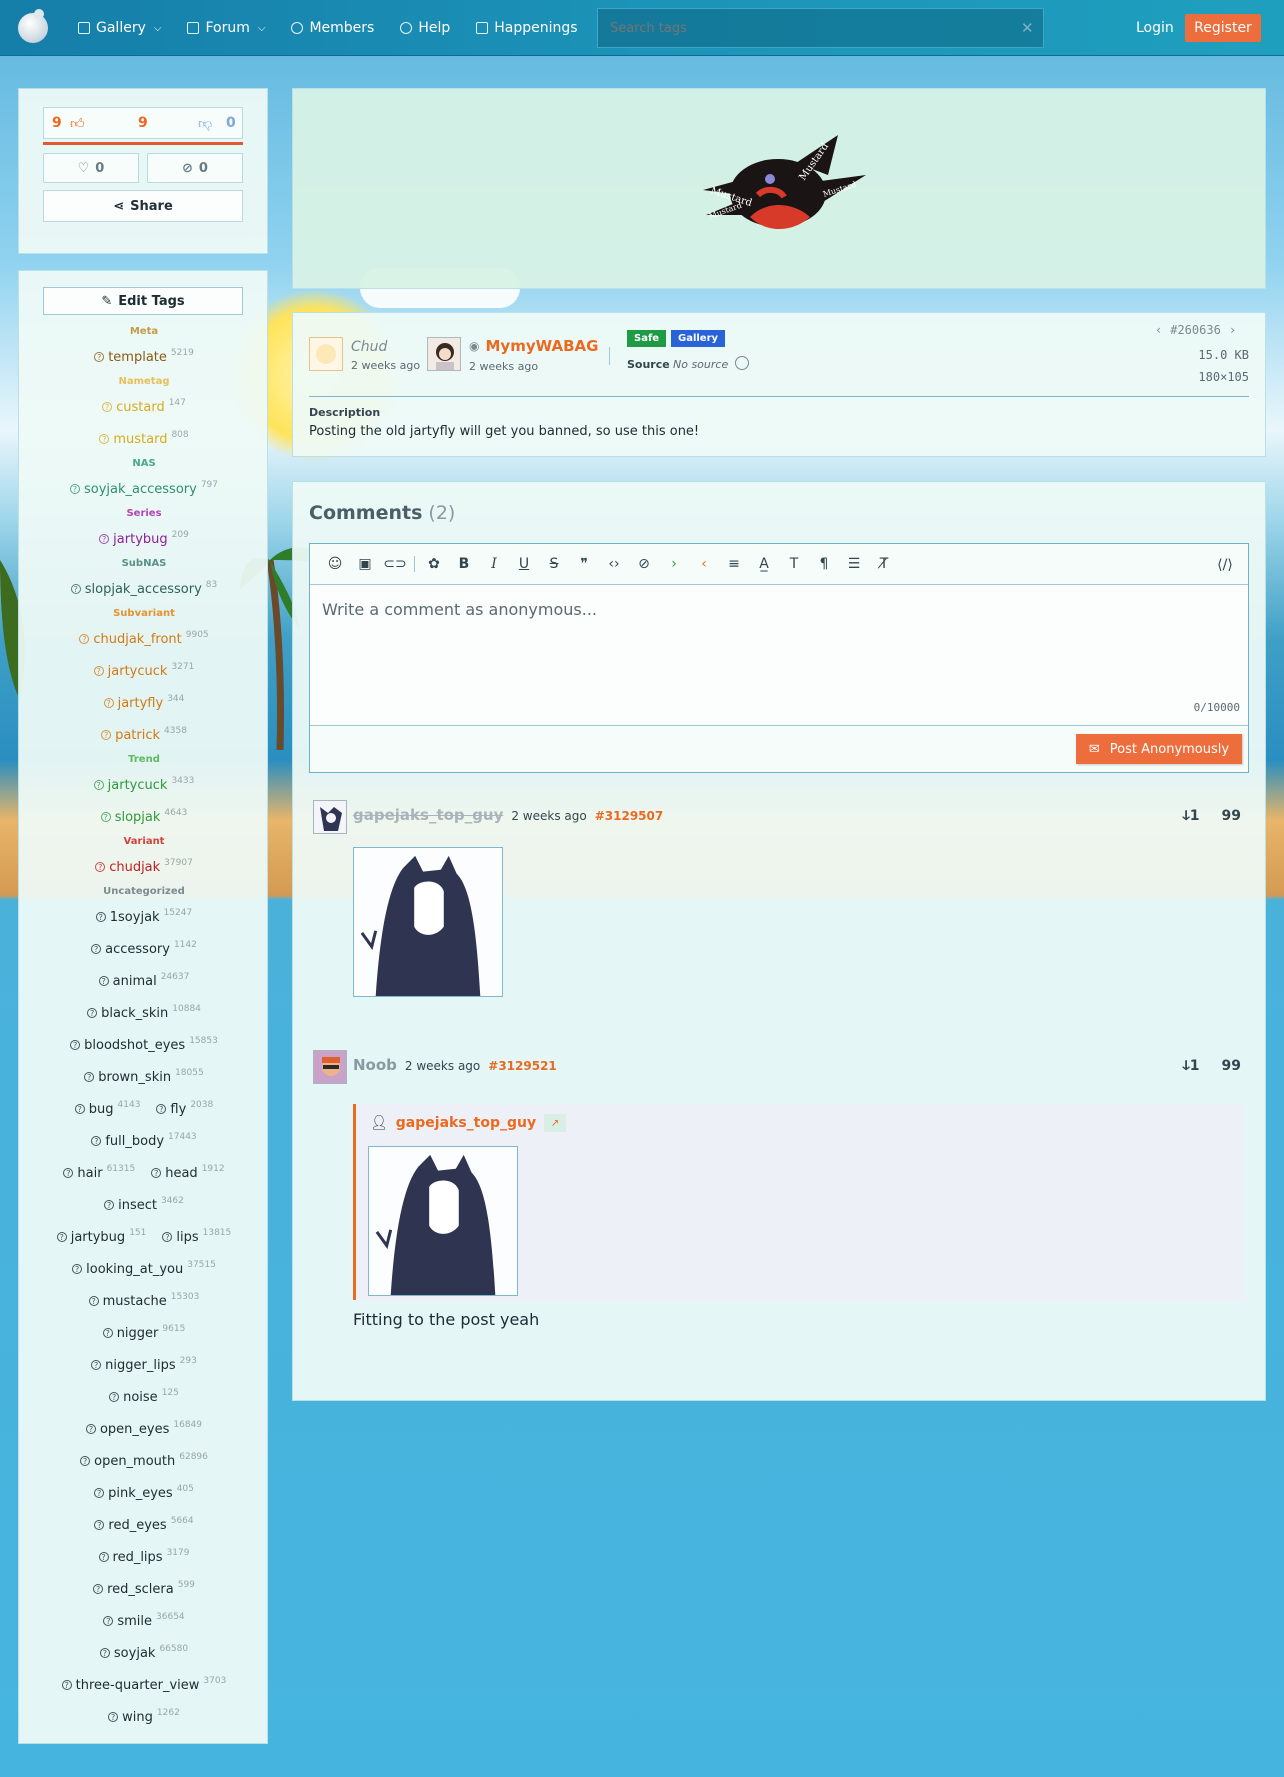  Describe the element at coordinates (335, 564) in the screenshot. I see `emoji-icon: ☺` at that location.